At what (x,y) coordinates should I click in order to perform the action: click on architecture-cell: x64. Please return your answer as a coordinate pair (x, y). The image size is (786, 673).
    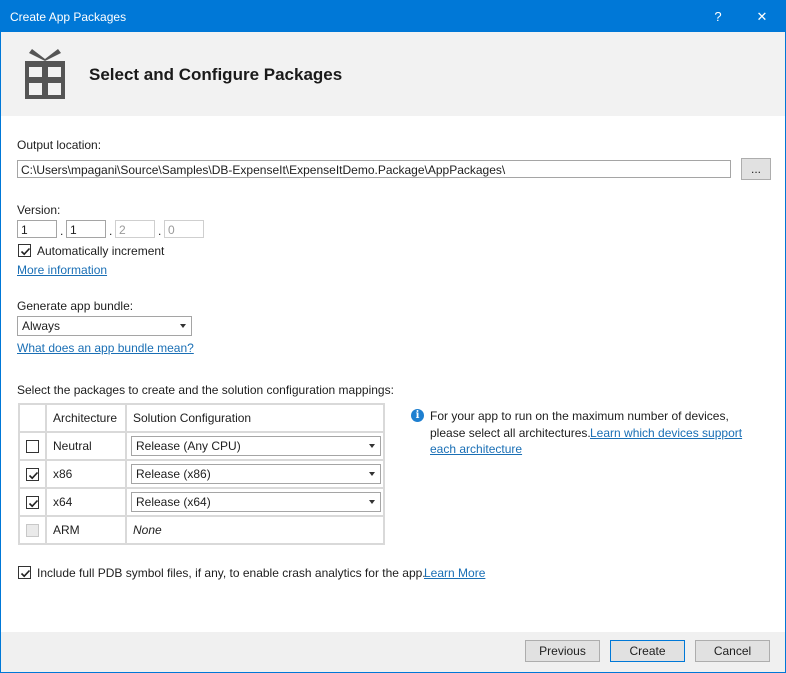
    Looking at the image, I should click on (86, 502).